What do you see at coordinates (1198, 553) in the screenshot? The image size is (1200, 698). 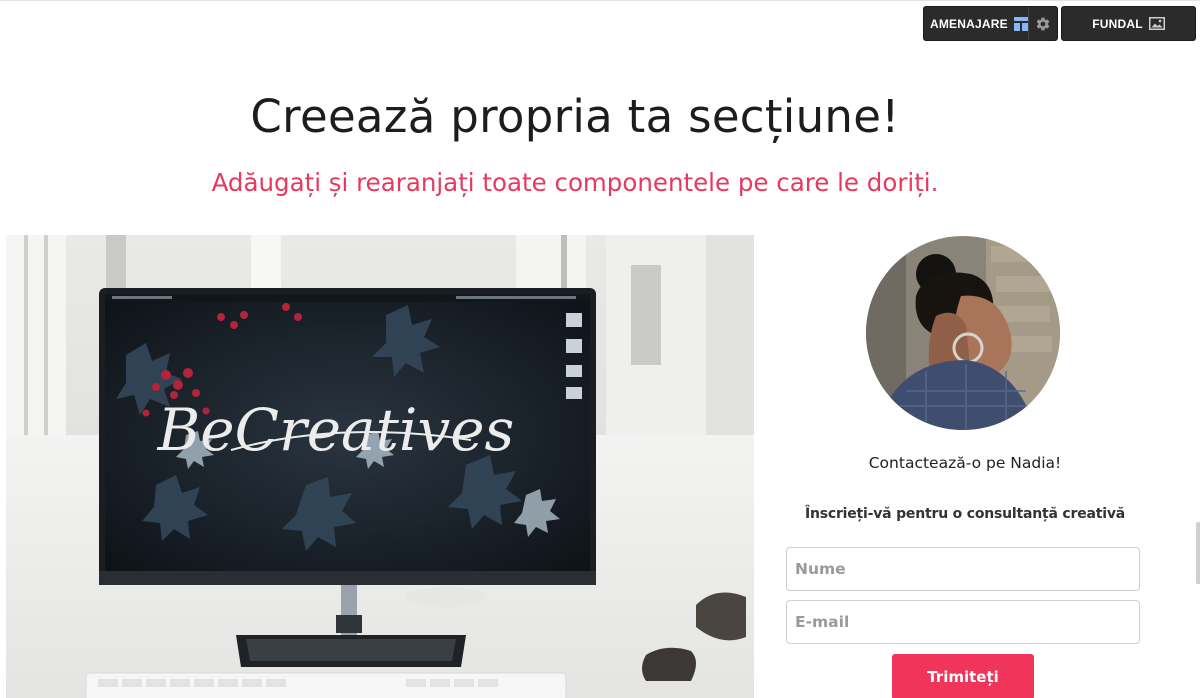 I see `scroll-handle` at bounding box center [1198, 553].